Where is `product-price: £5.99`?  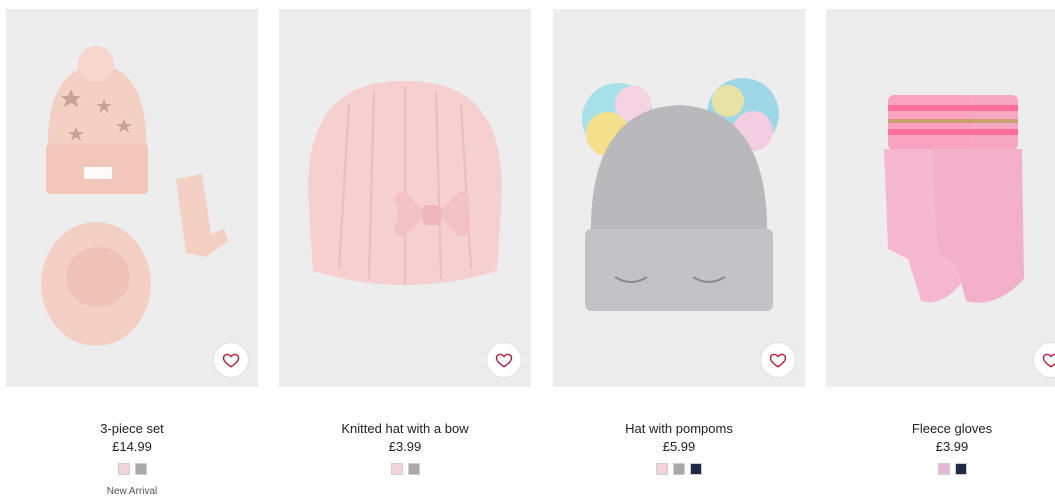
product-price: £5.99 is located at coordinates (679, 446).